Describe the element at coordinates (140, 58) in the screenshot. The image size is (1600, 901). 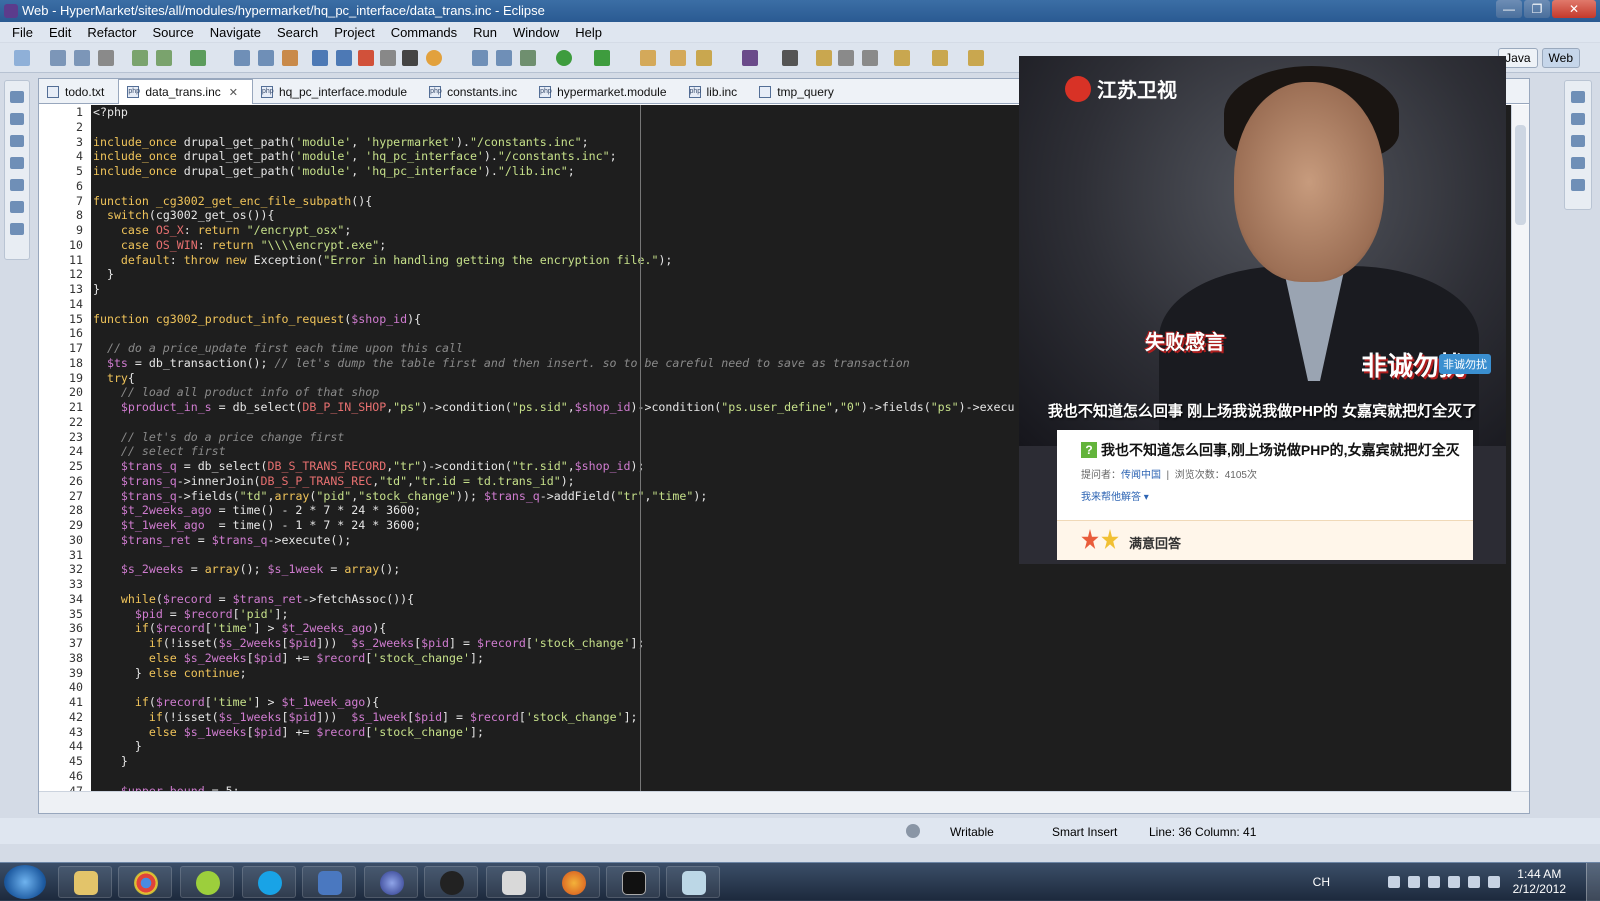
I see `import-icon` at that location.